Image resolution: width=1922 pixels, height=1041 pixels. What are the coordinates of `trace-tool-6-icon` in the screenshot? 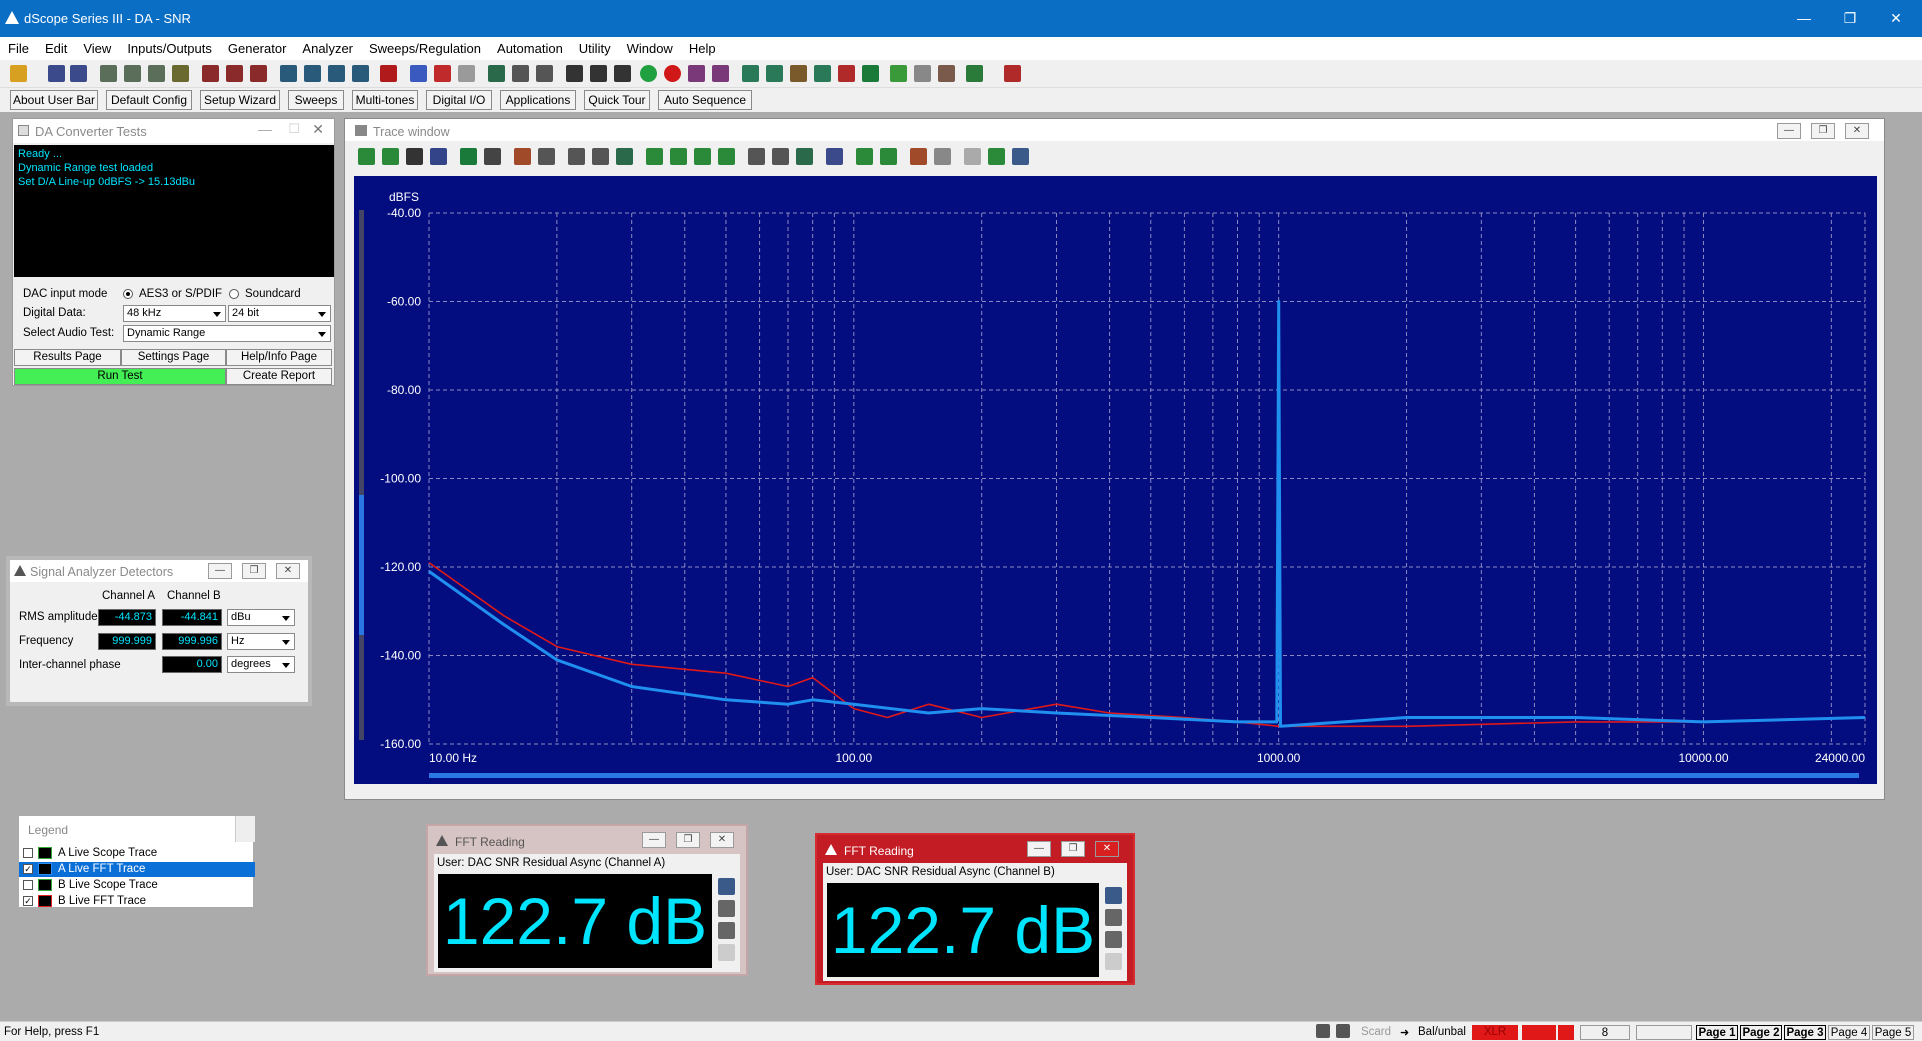 It's located at (492, 156).